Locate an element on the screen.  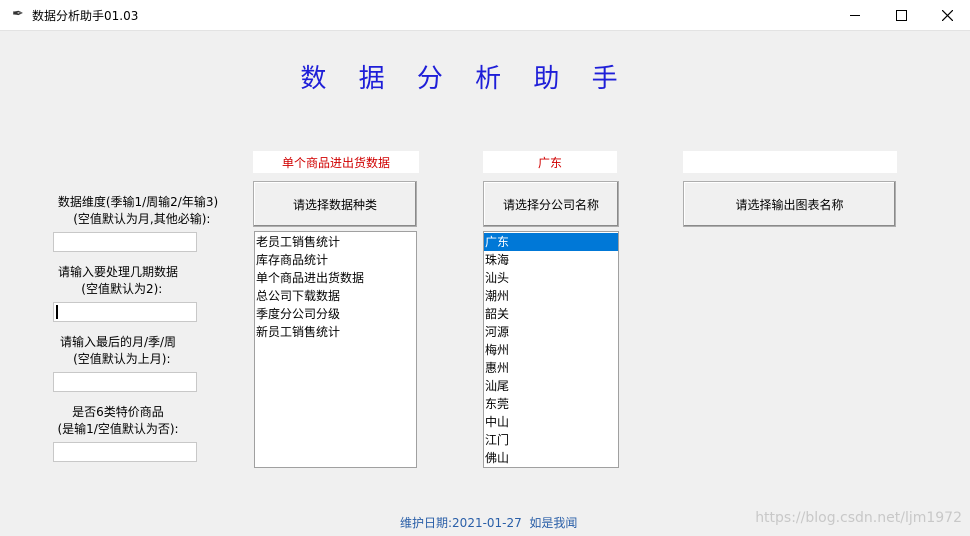
field-label-last-period: 请输入最后的月/季/周 (空值默认为上月): is located at coordinates (118, 350).